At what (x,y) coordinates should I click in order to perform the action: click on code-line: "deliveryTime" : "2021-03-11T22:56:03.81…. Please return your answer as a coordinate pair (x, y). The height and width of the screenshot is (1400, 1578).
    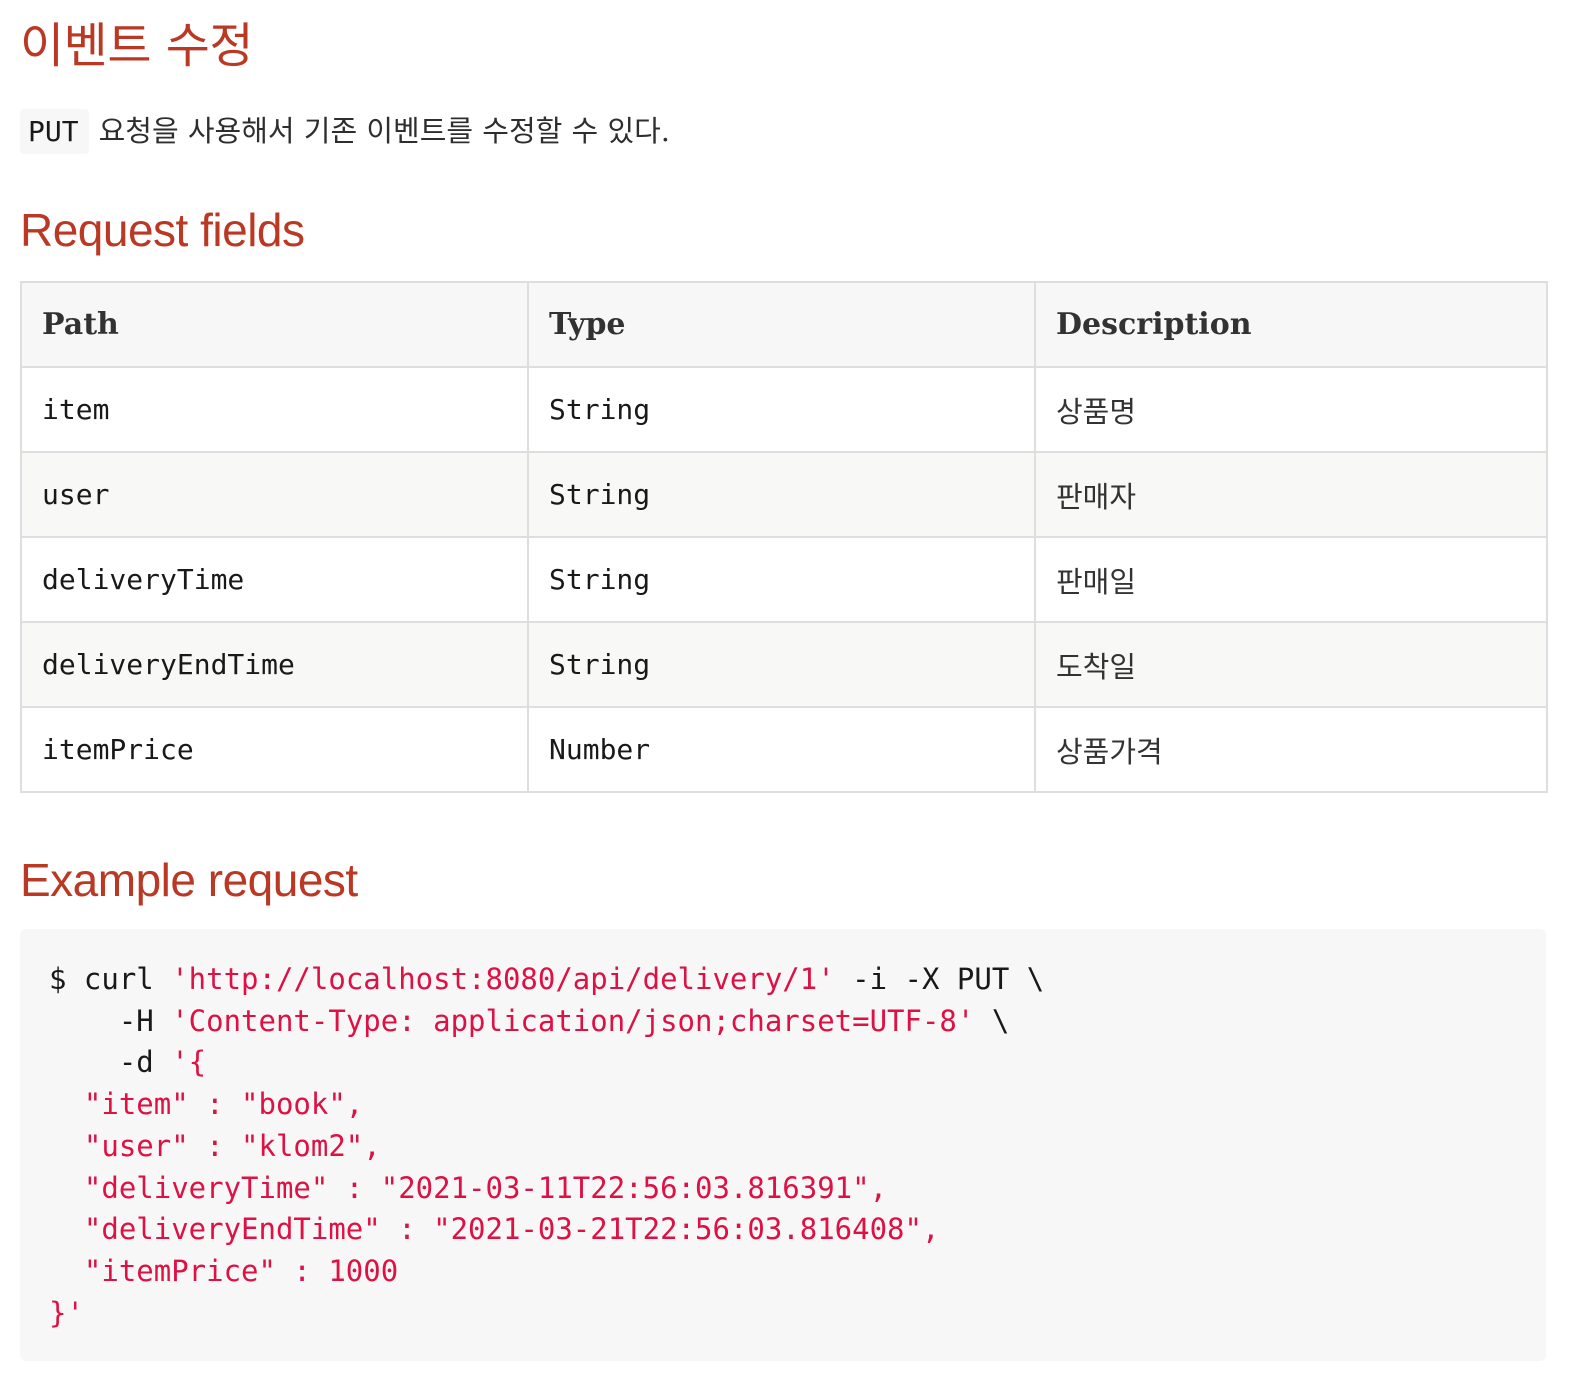
    Looking at the image, I should click on (468, 1187).